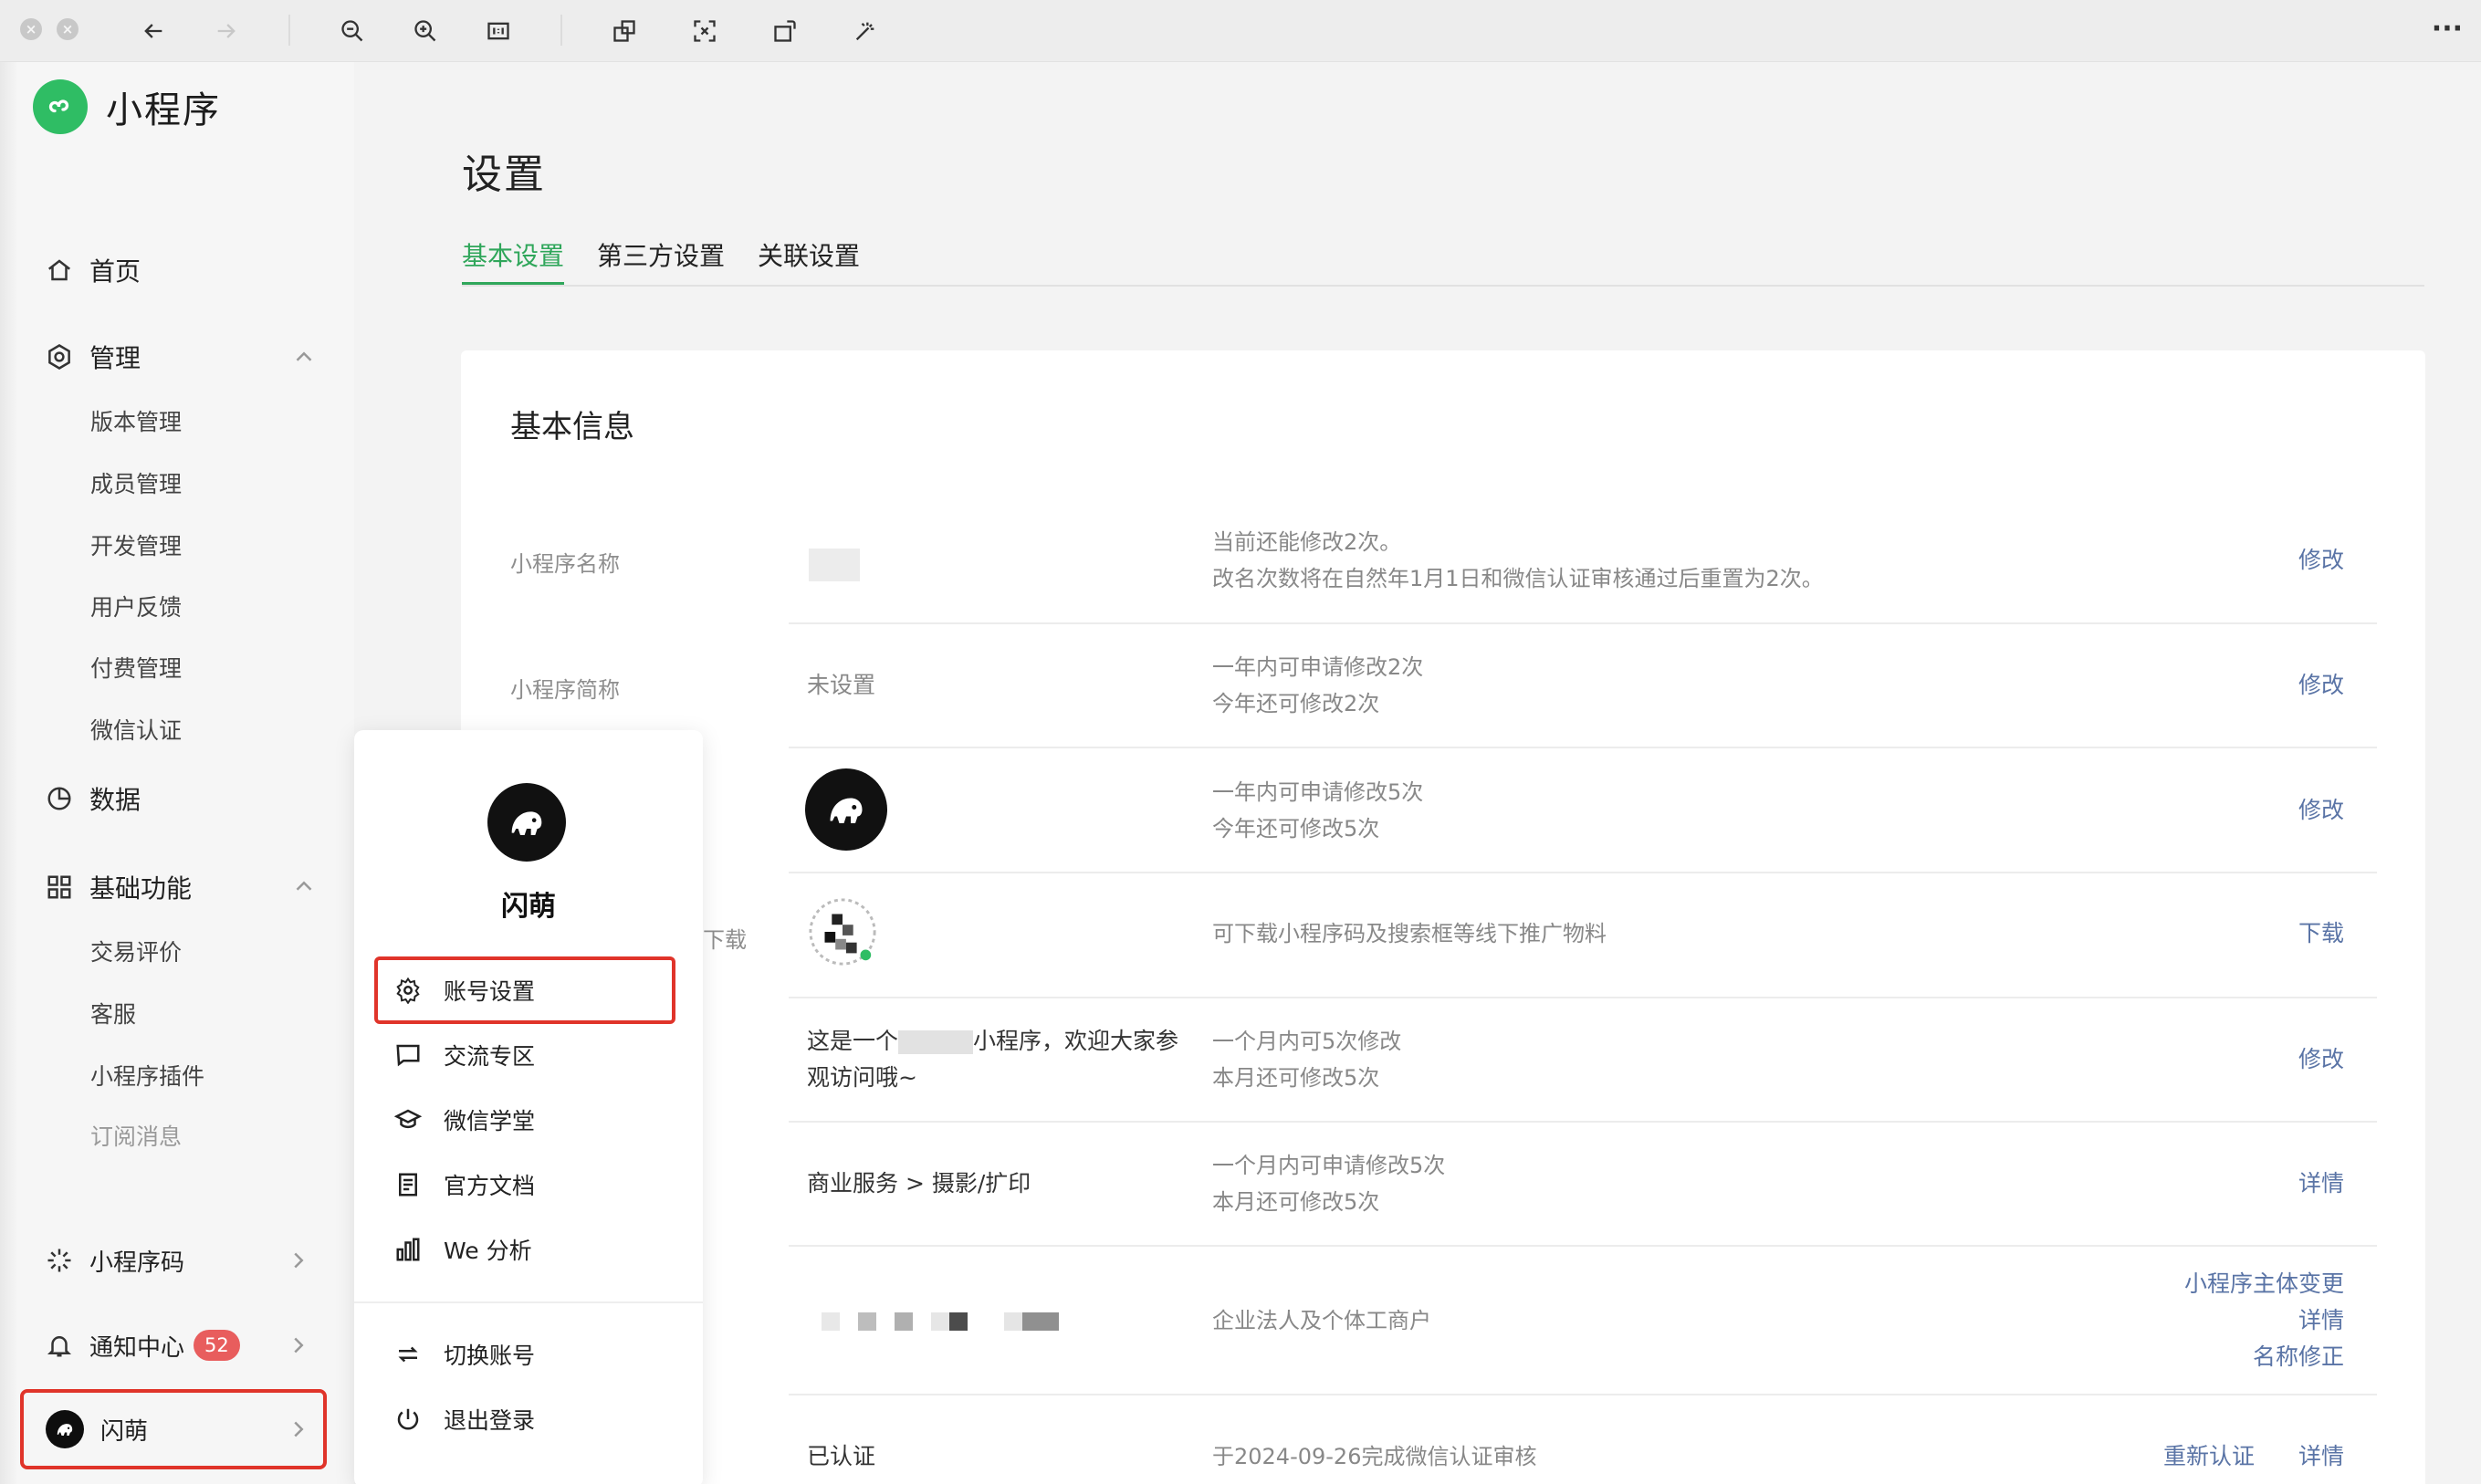 This screenshot has width=2481, height=1484. Describe the element at coordinates (785, 31) in the screenshot. I see `rotate-icon` at that location.